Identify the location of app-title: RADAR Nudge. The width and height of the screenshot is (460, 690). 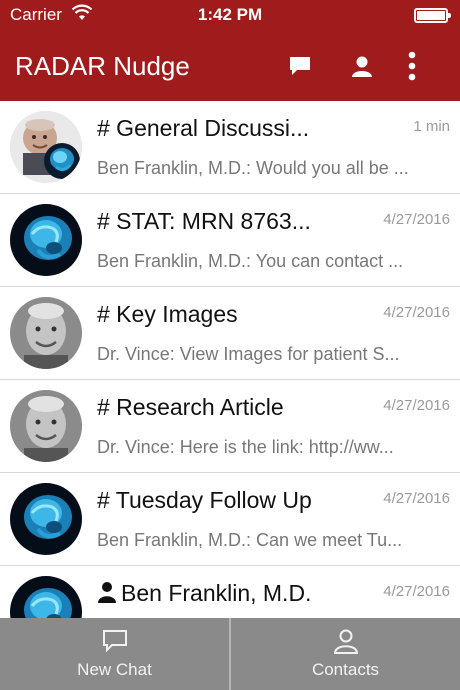
(102, 66).